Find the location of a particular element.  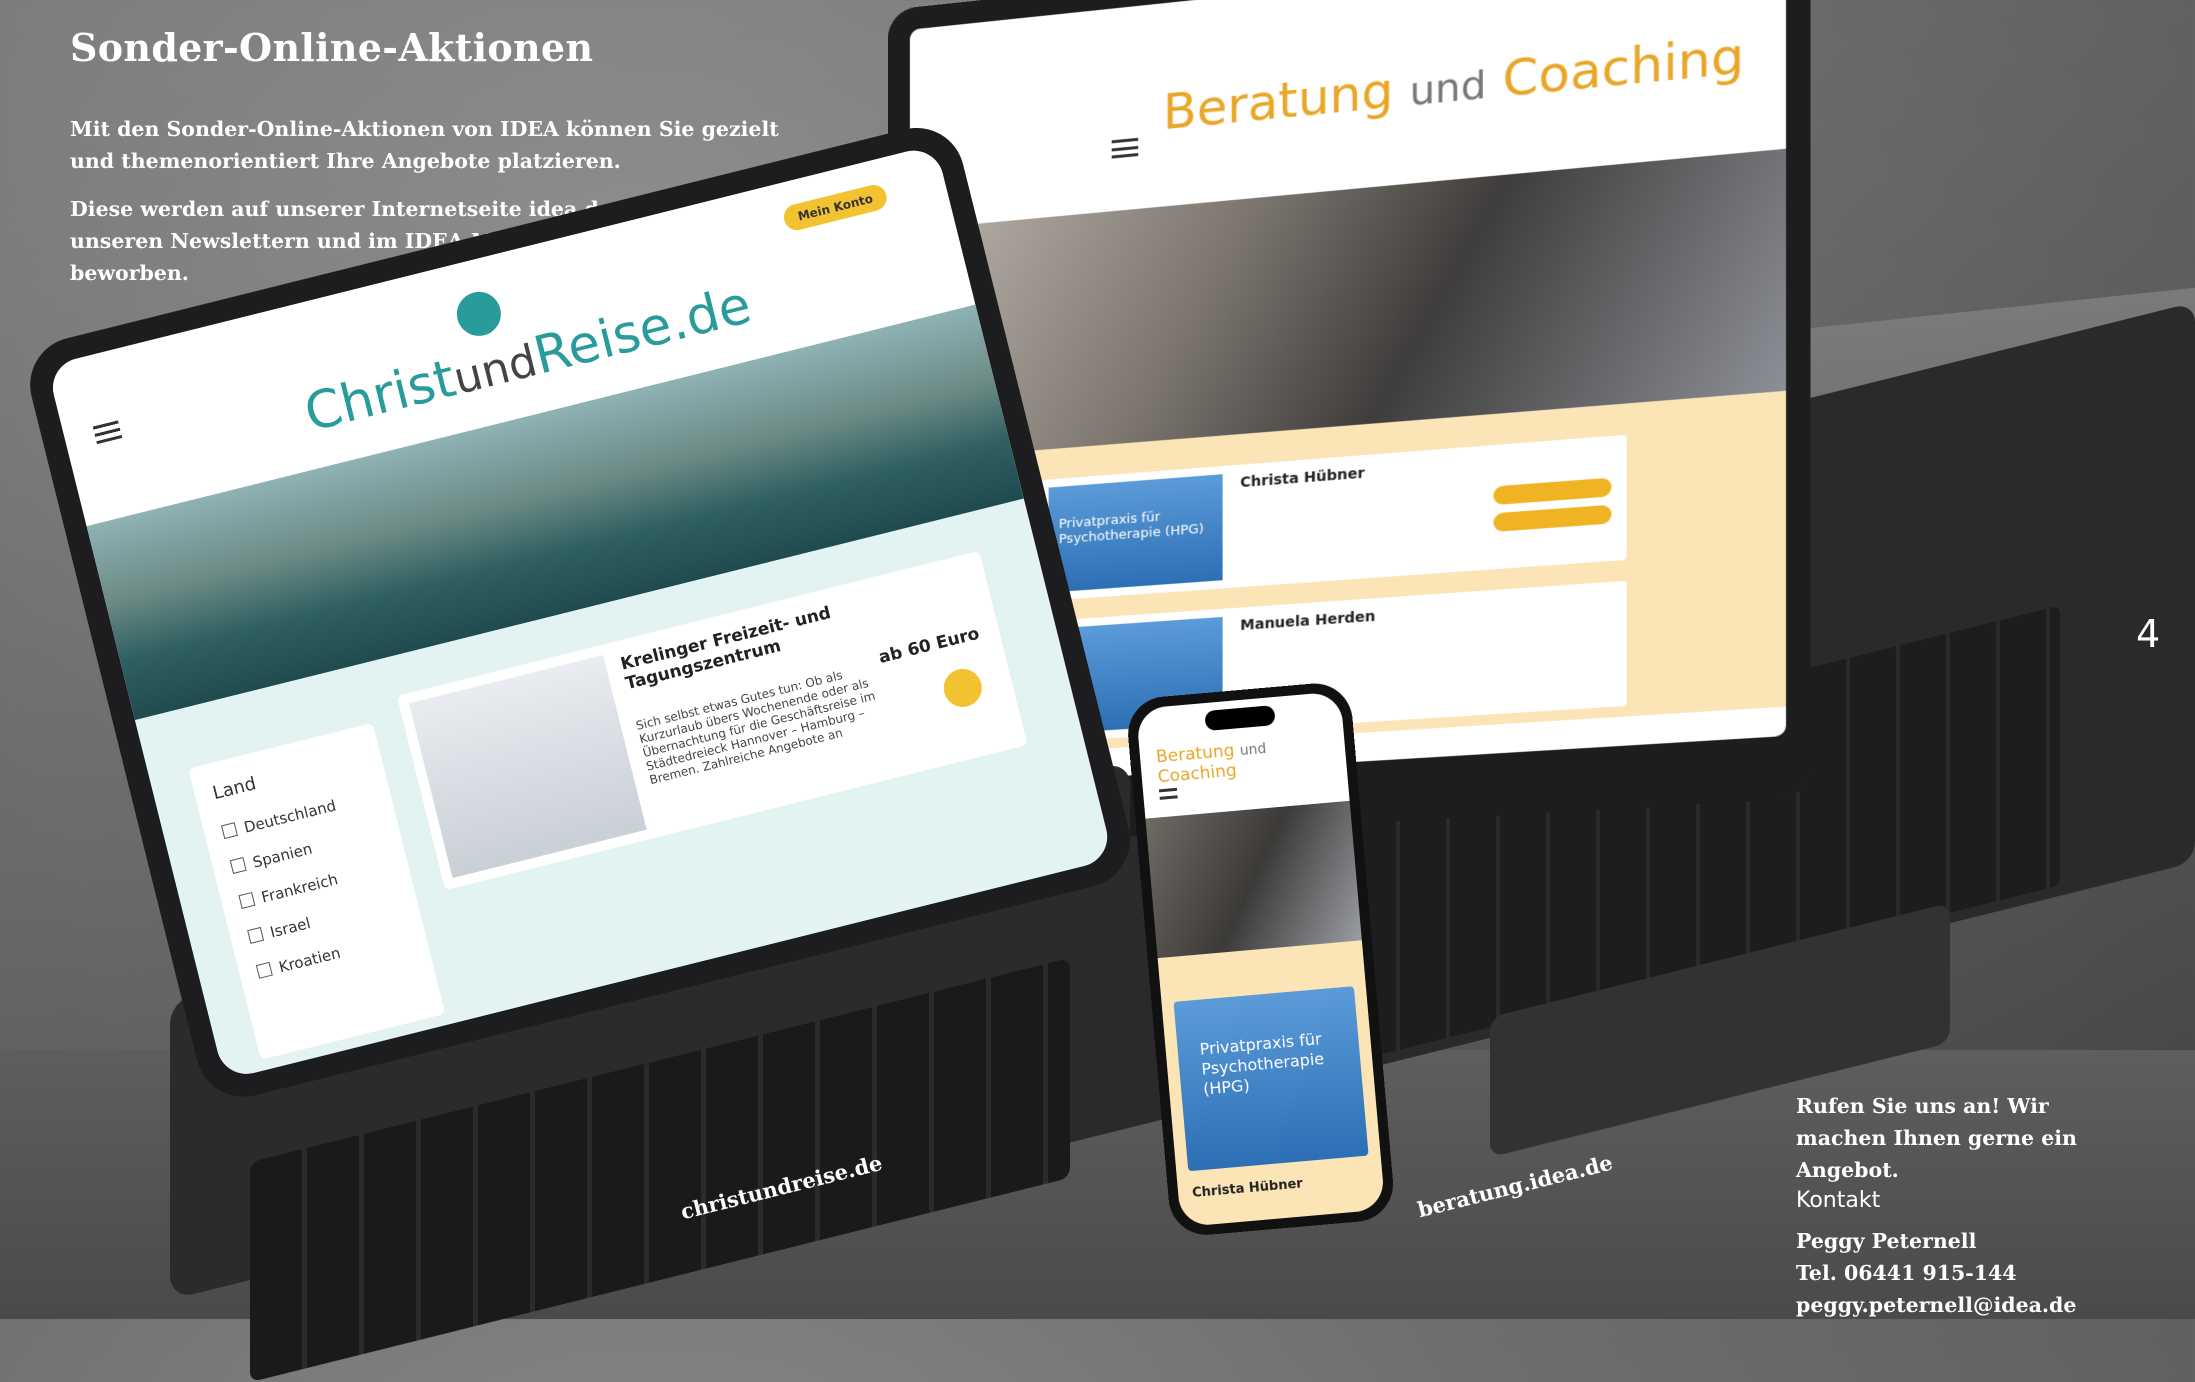

beratung-site-title: Beratung und Coaching is located at coordinates (1453, 84).